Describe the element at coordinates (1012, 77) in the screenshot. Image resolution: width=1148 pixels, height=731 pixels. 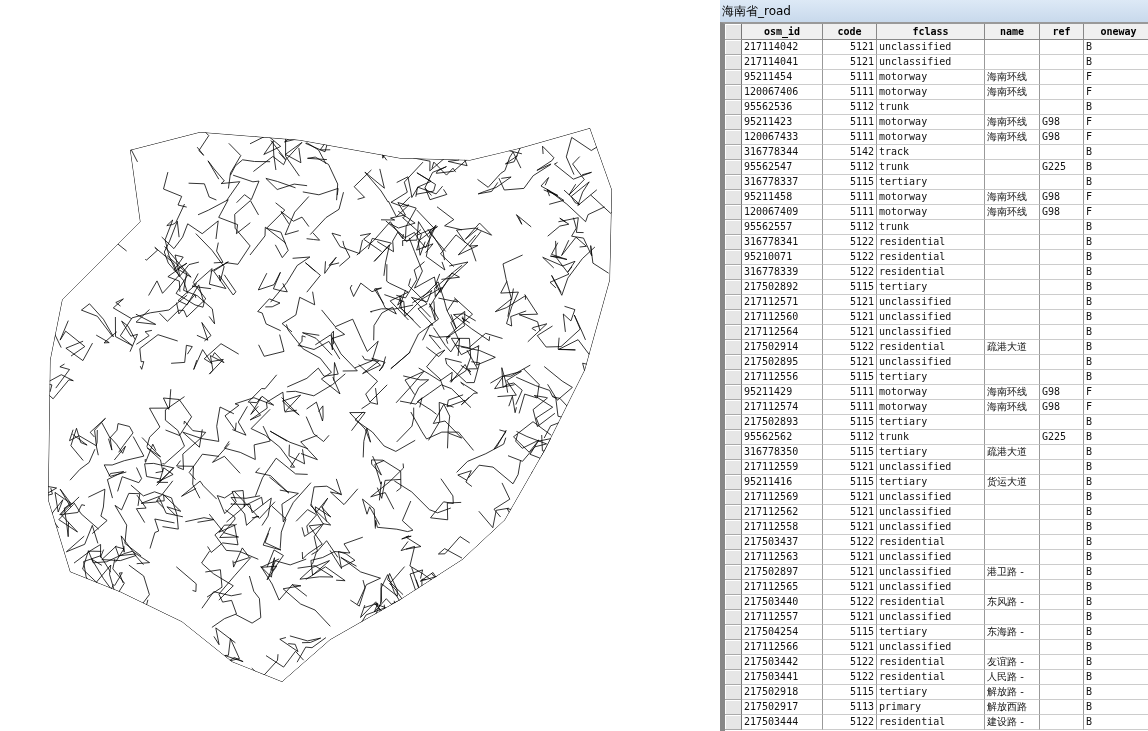
I see `table-cell: 海南环线` at that location.